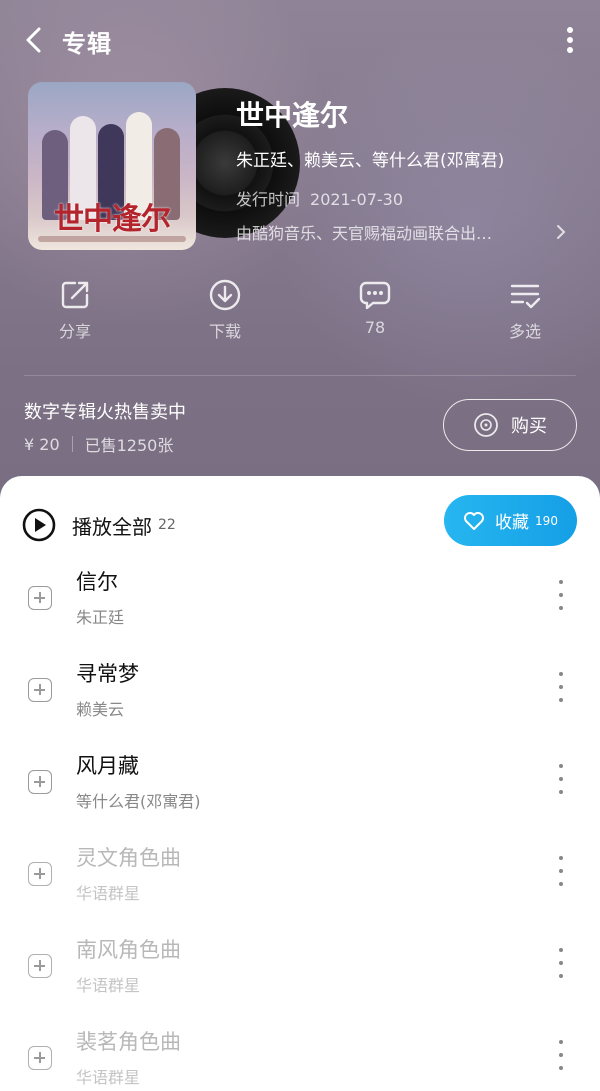  Describe the element at coordinates (300, 318) in the screenshot. I see `action-row: 分享 下载 78 多选` at that location.